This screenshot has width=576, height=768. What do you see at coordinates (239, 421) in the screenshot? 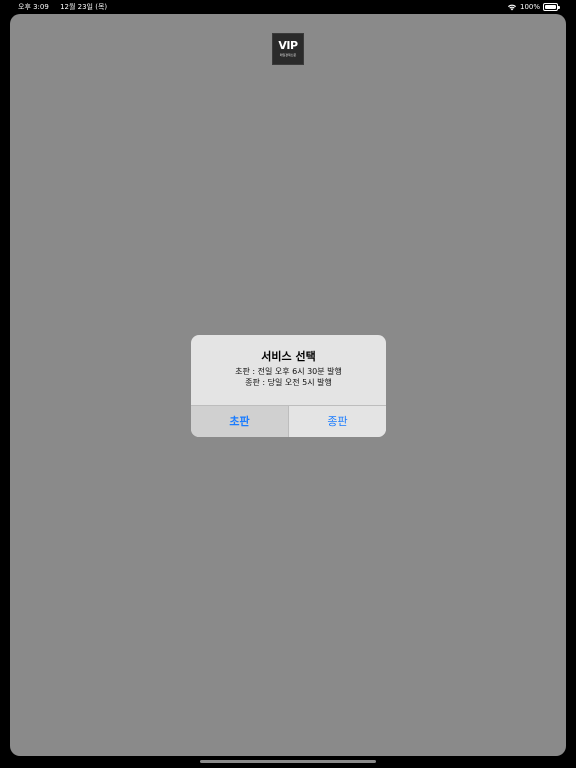
I see `first-edition-button: 초판` at bounding box center [239, 421].